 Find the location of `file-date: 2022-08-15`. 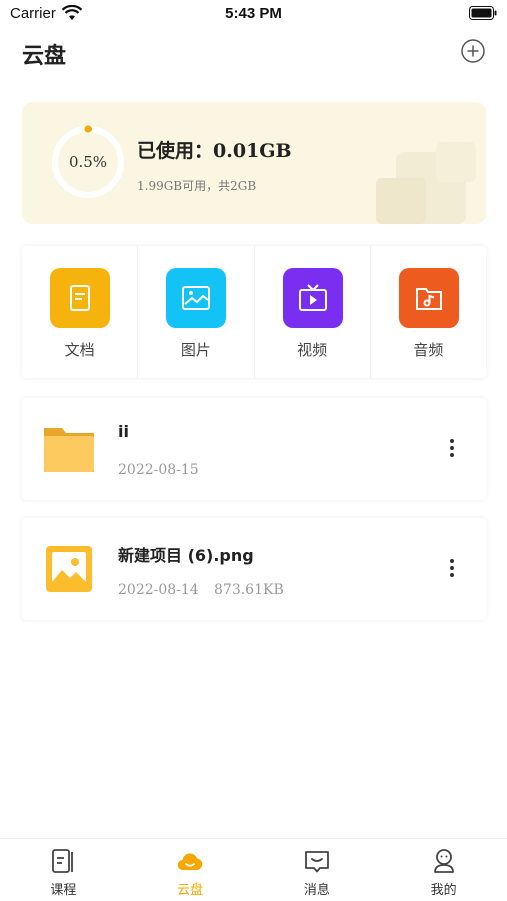

file-date: 2022-08-15 is located at coordinates (158, 470).